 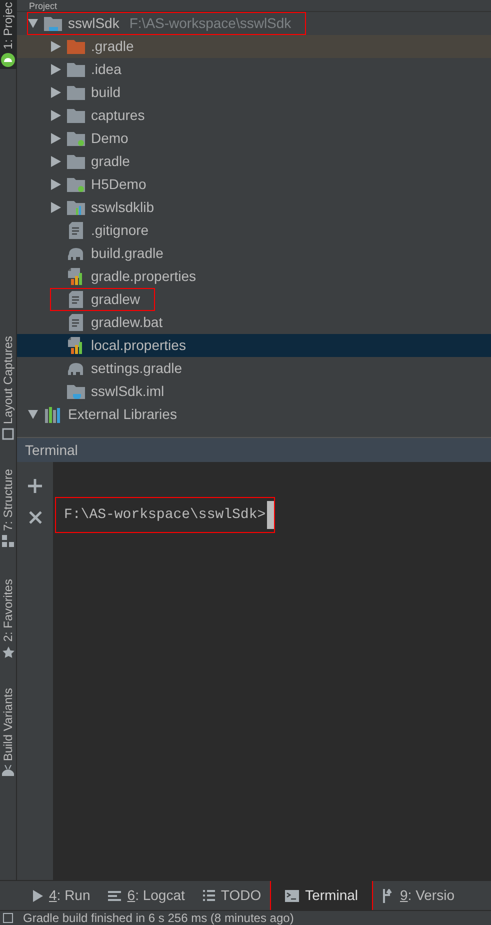 I want to click on lines-icon, so click(x=115, y=895).